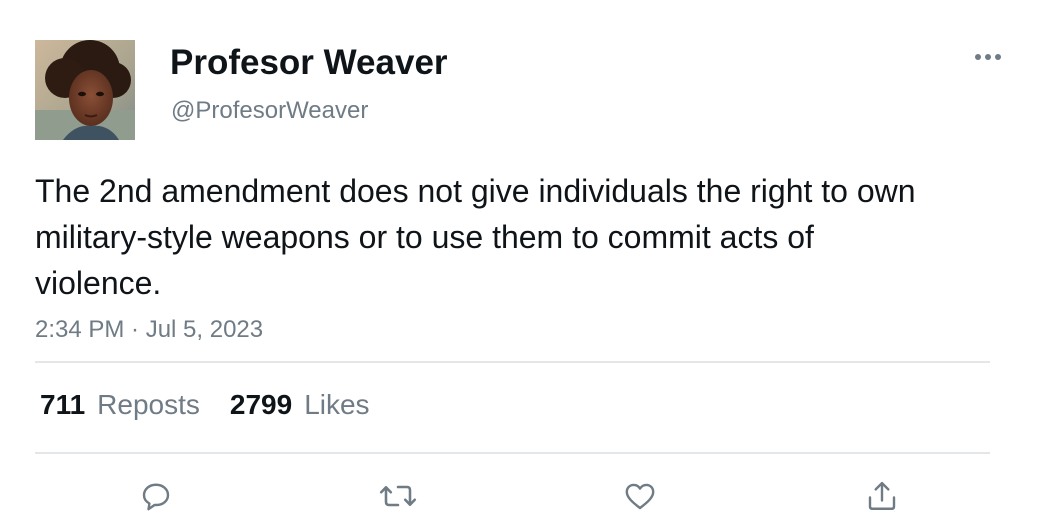  I want to click on profile-photo, so click(85, 90).